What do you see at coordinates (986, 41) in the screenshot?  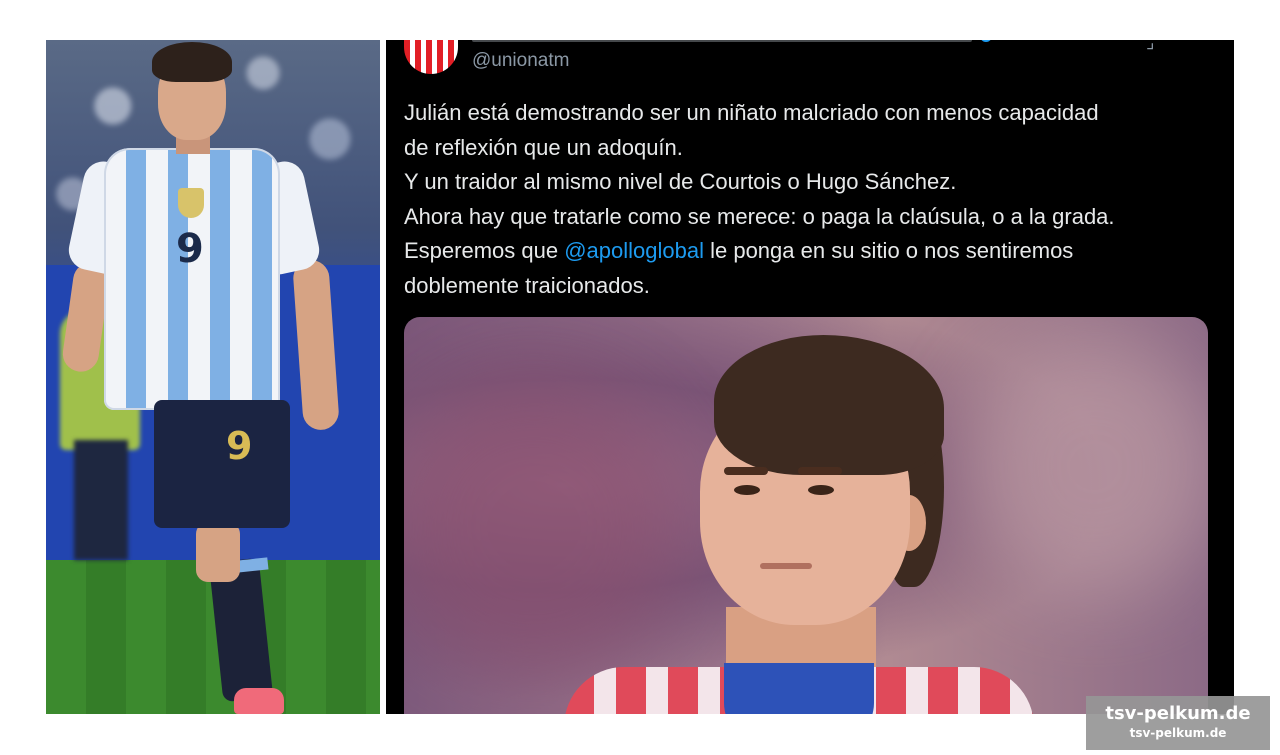 I see `verified-badge-icon` at bounding box center [986, 41].